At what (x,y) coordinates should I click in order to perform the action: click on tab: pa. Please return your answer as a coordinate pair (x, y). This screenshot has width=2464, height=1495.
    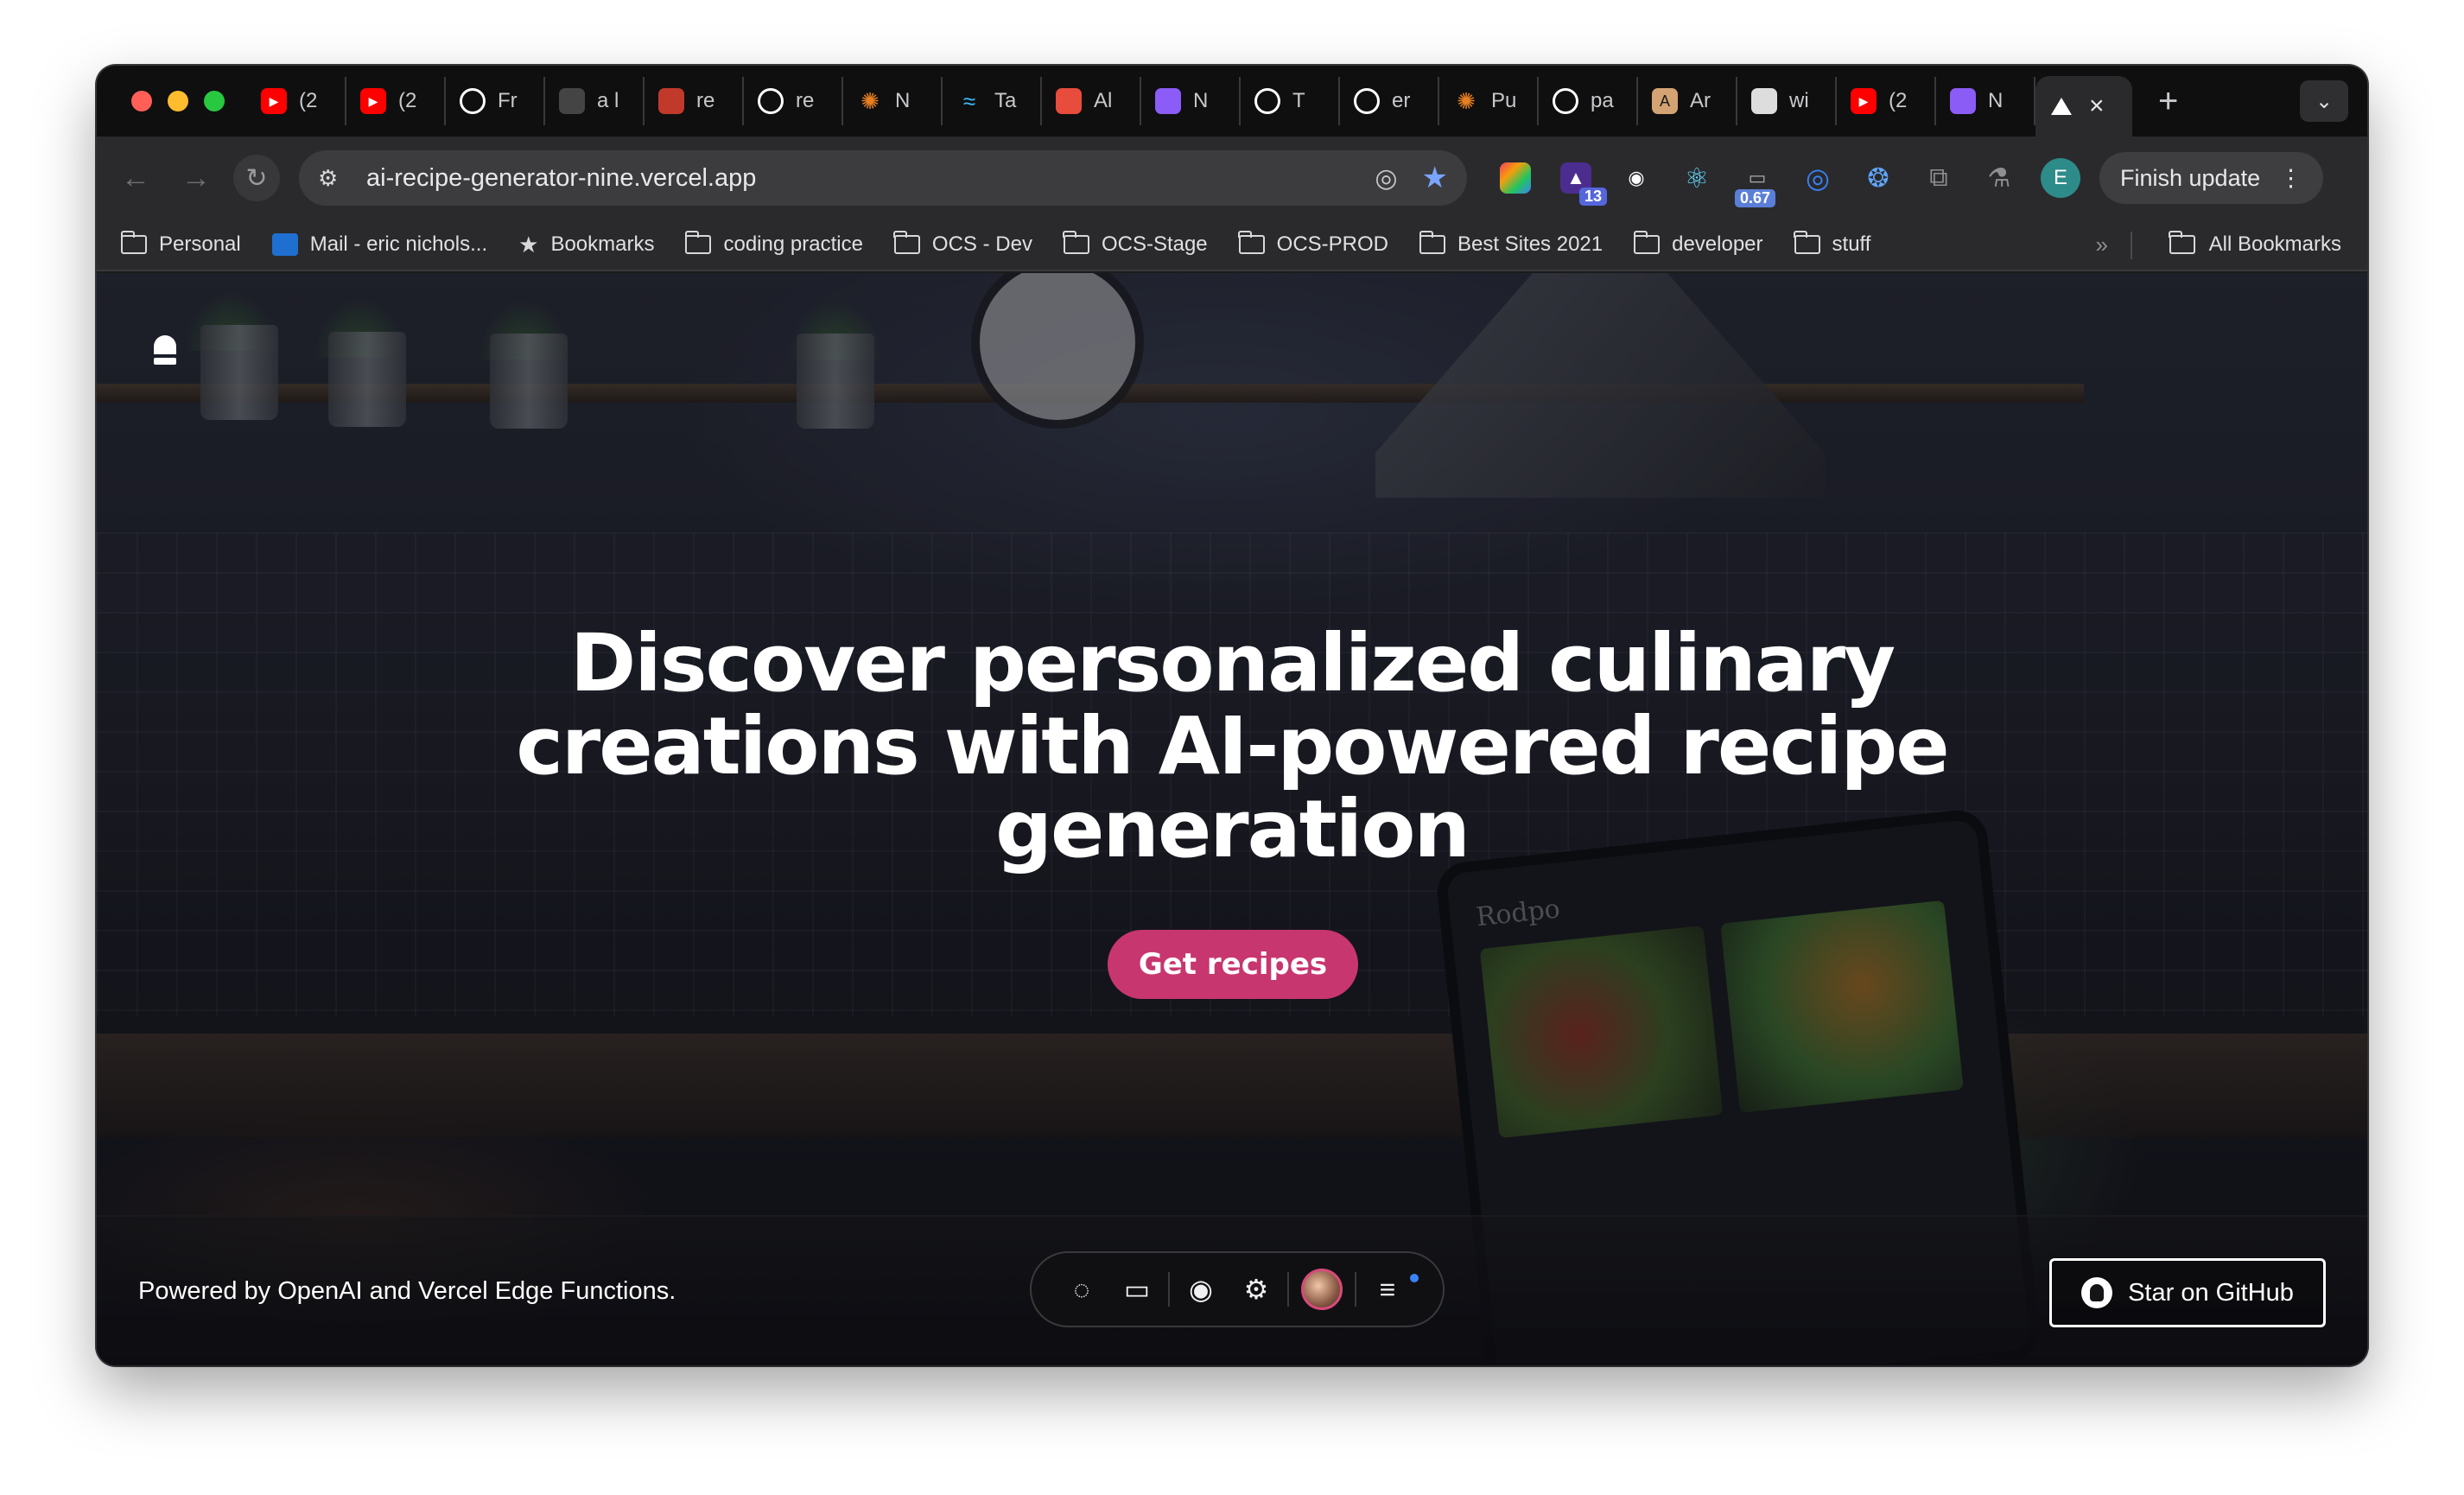
    Looking at the image, I should click on (1588, 101).